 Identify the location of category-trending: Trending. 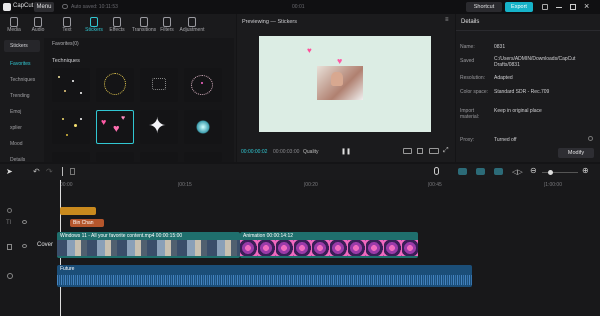
(22, 96).